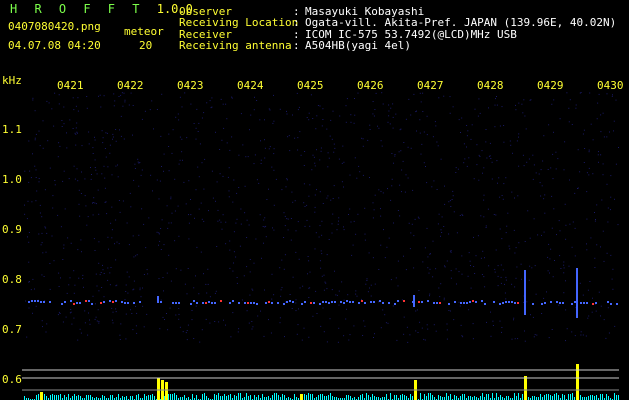  What do you see at coordinates (414, 301) in the screenshot?
I see `meteor-echo` at bounding box center [414, 301].